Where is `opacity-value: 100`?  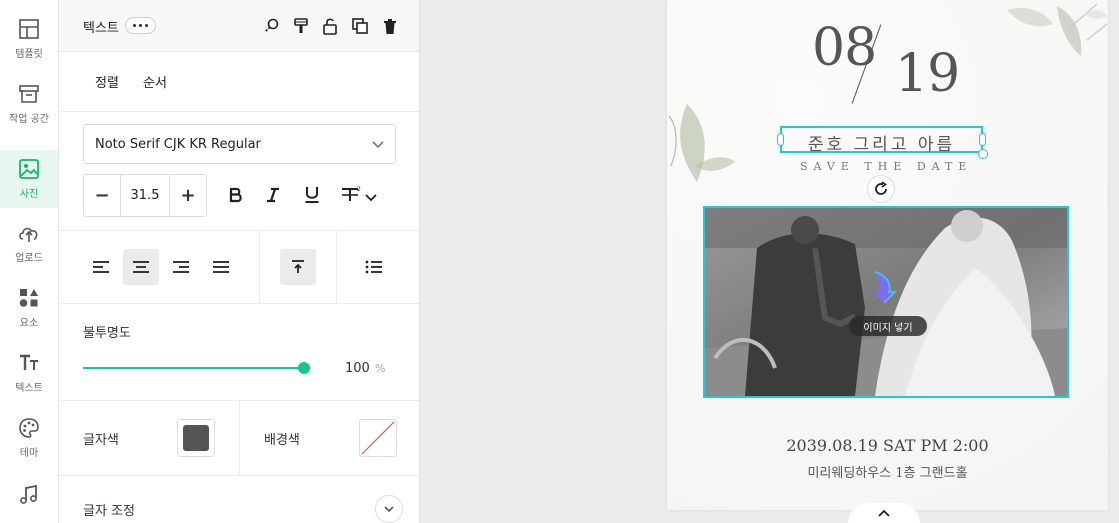
opacity-value: 100 is located at coordinates (357, 368).